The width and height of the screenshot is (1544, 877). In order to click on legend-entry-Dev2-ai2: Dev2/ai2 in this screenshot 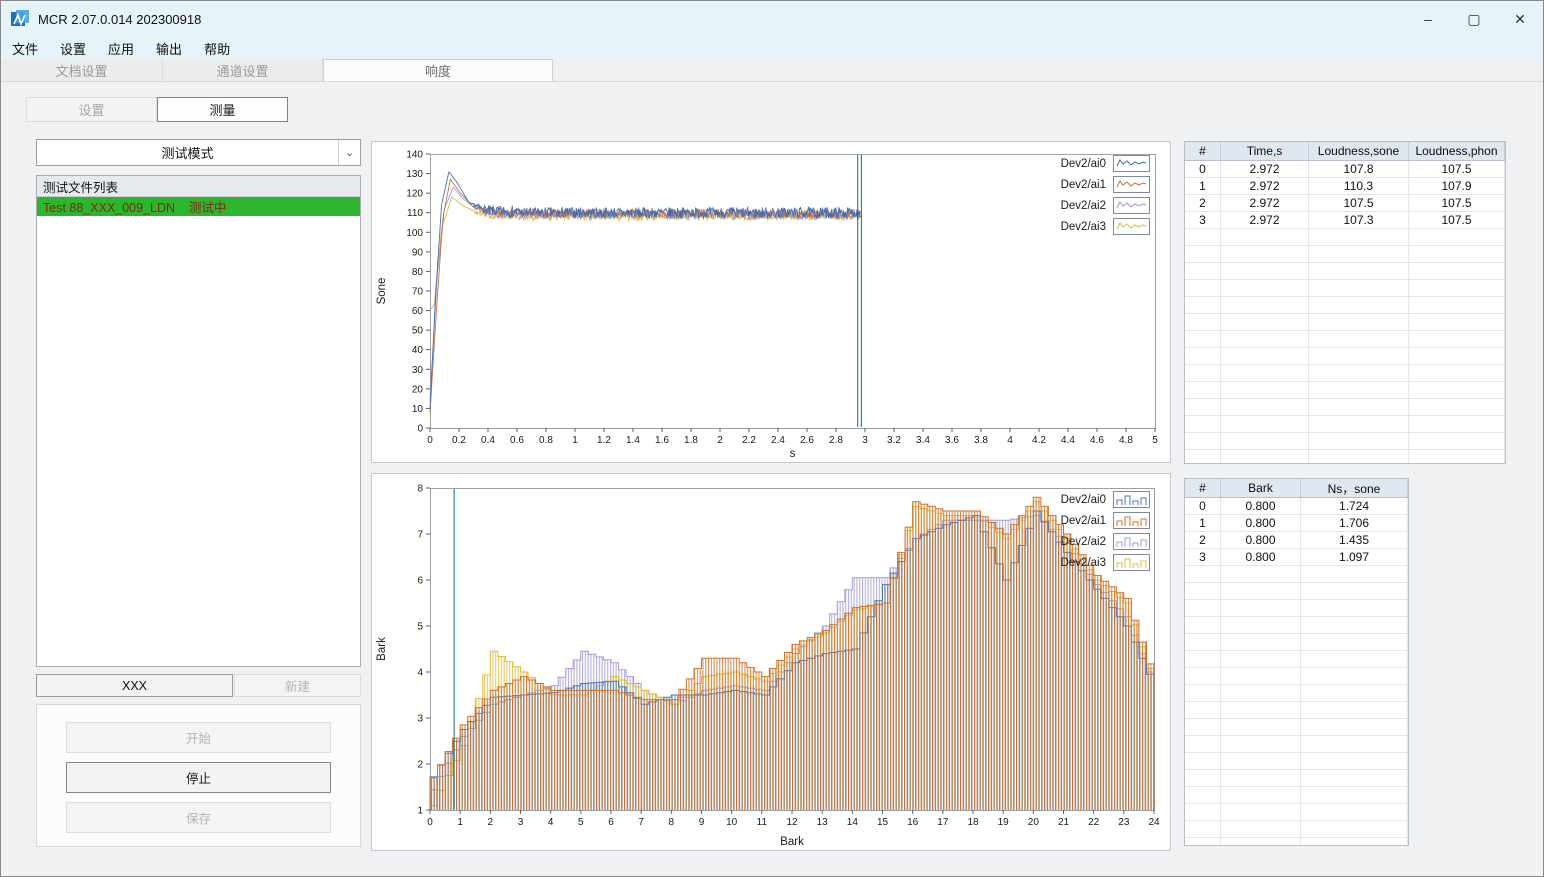, I will do `click(1105, 205)`.